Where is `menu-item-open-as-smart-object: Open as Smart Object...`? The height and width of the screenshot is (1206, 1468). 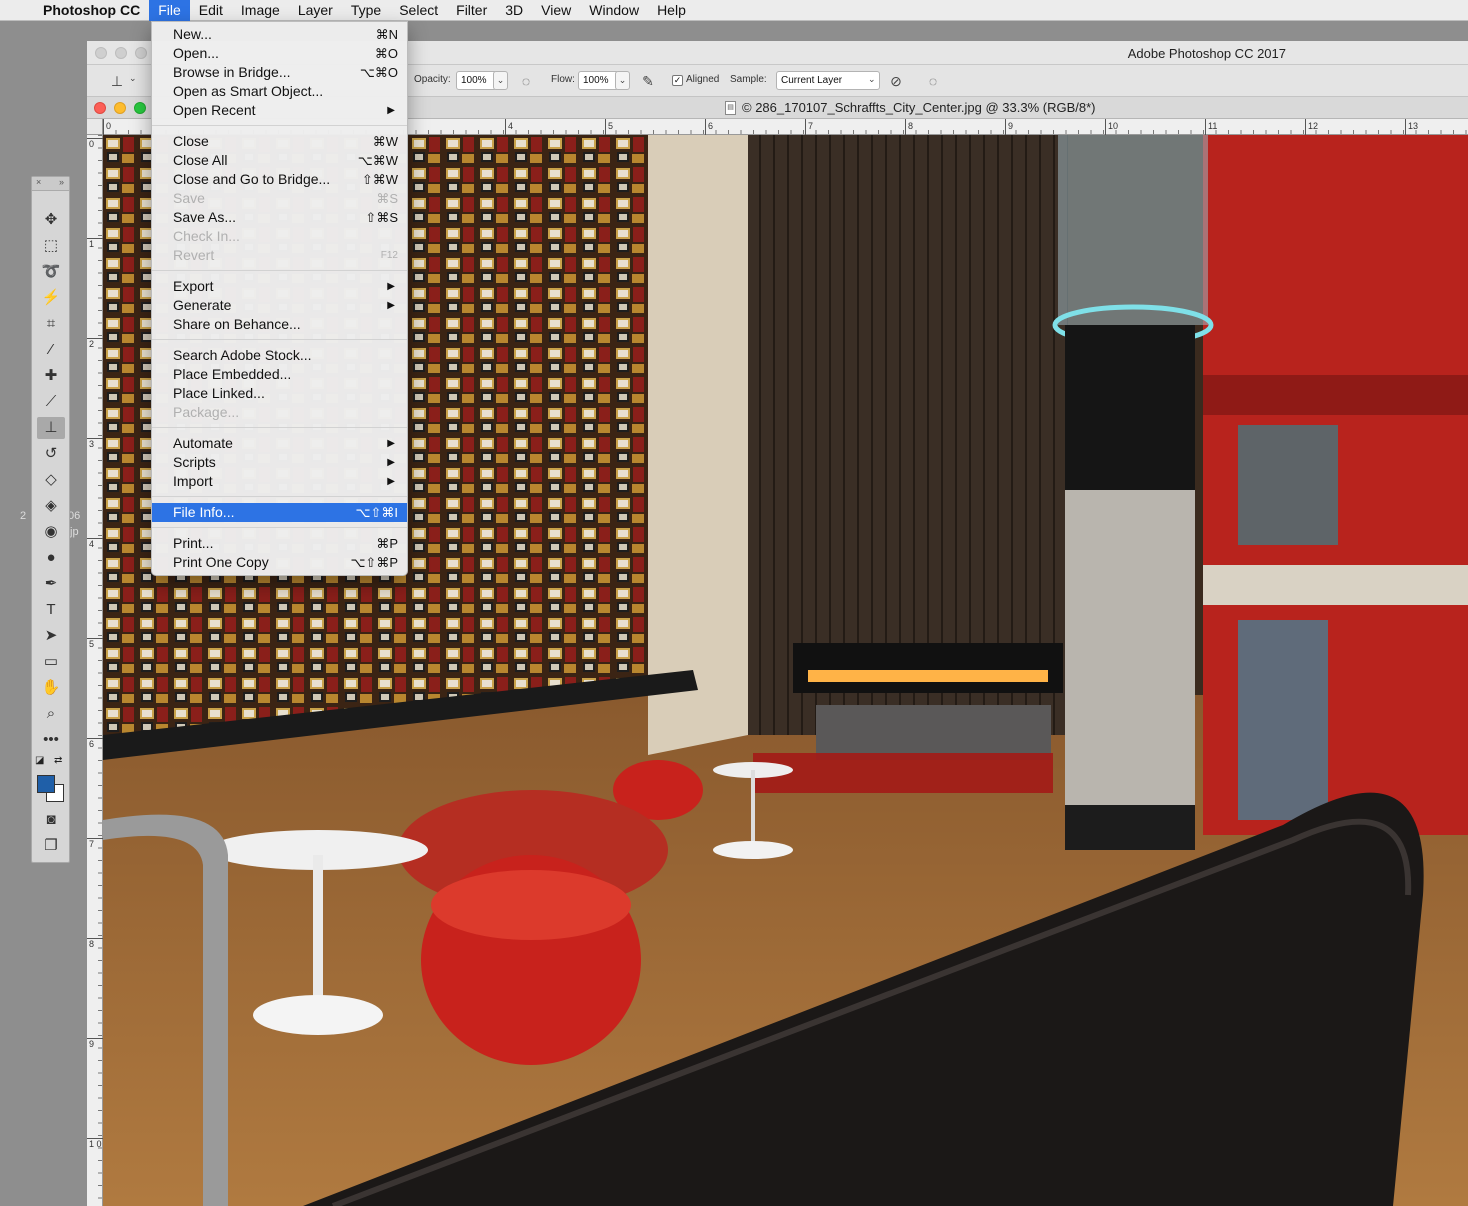 menu-item-open-as-smart-object: Open as Smart Object... is located at coordinates (279, 91).